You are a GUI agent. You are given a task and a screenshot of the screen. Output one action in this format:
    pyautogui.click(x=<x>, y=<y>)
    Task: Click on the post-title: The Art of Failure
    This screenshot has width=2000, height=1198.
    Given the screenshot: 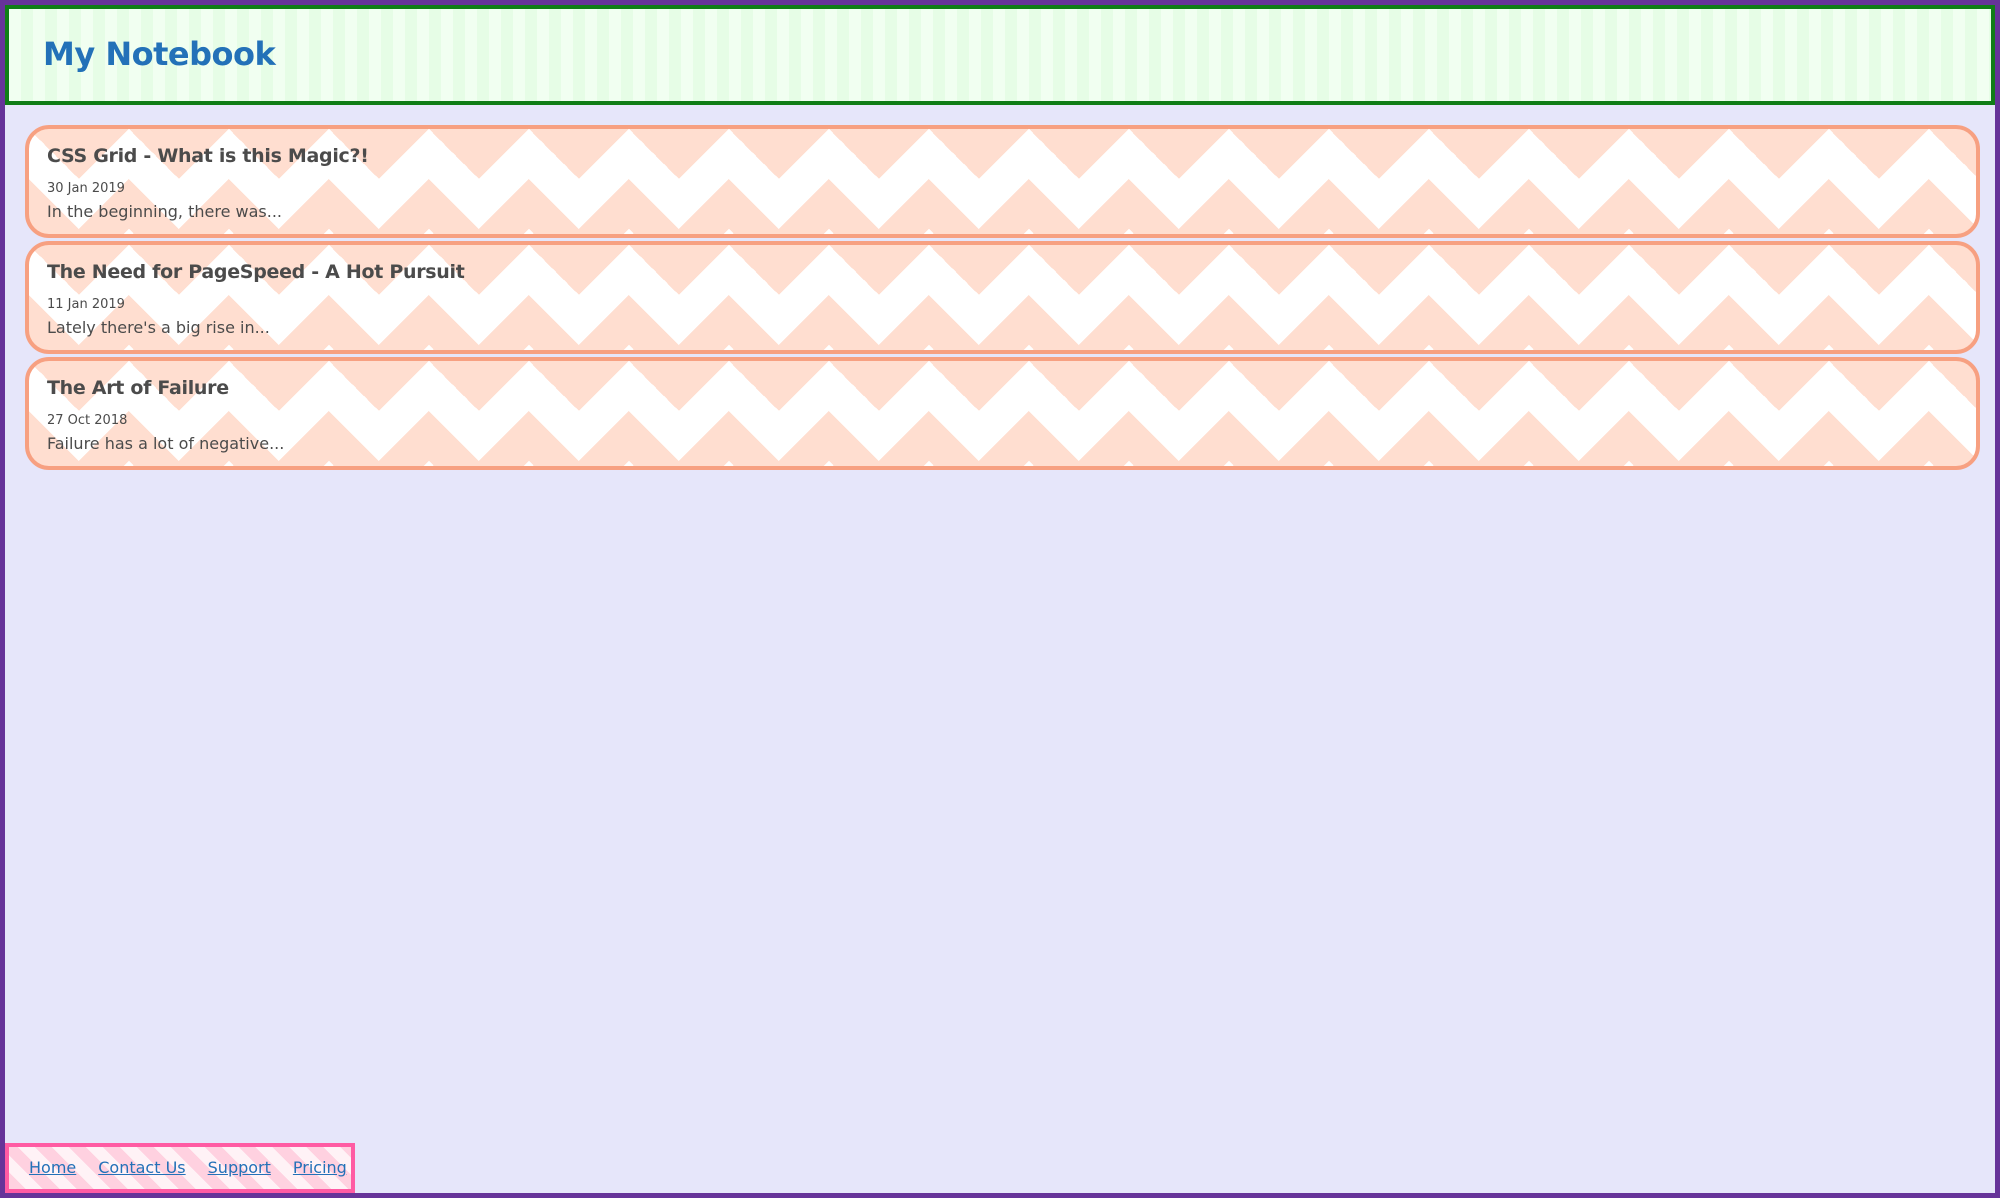 What is the action you would take?
    pyautogui.click(x=138, y=388)
    